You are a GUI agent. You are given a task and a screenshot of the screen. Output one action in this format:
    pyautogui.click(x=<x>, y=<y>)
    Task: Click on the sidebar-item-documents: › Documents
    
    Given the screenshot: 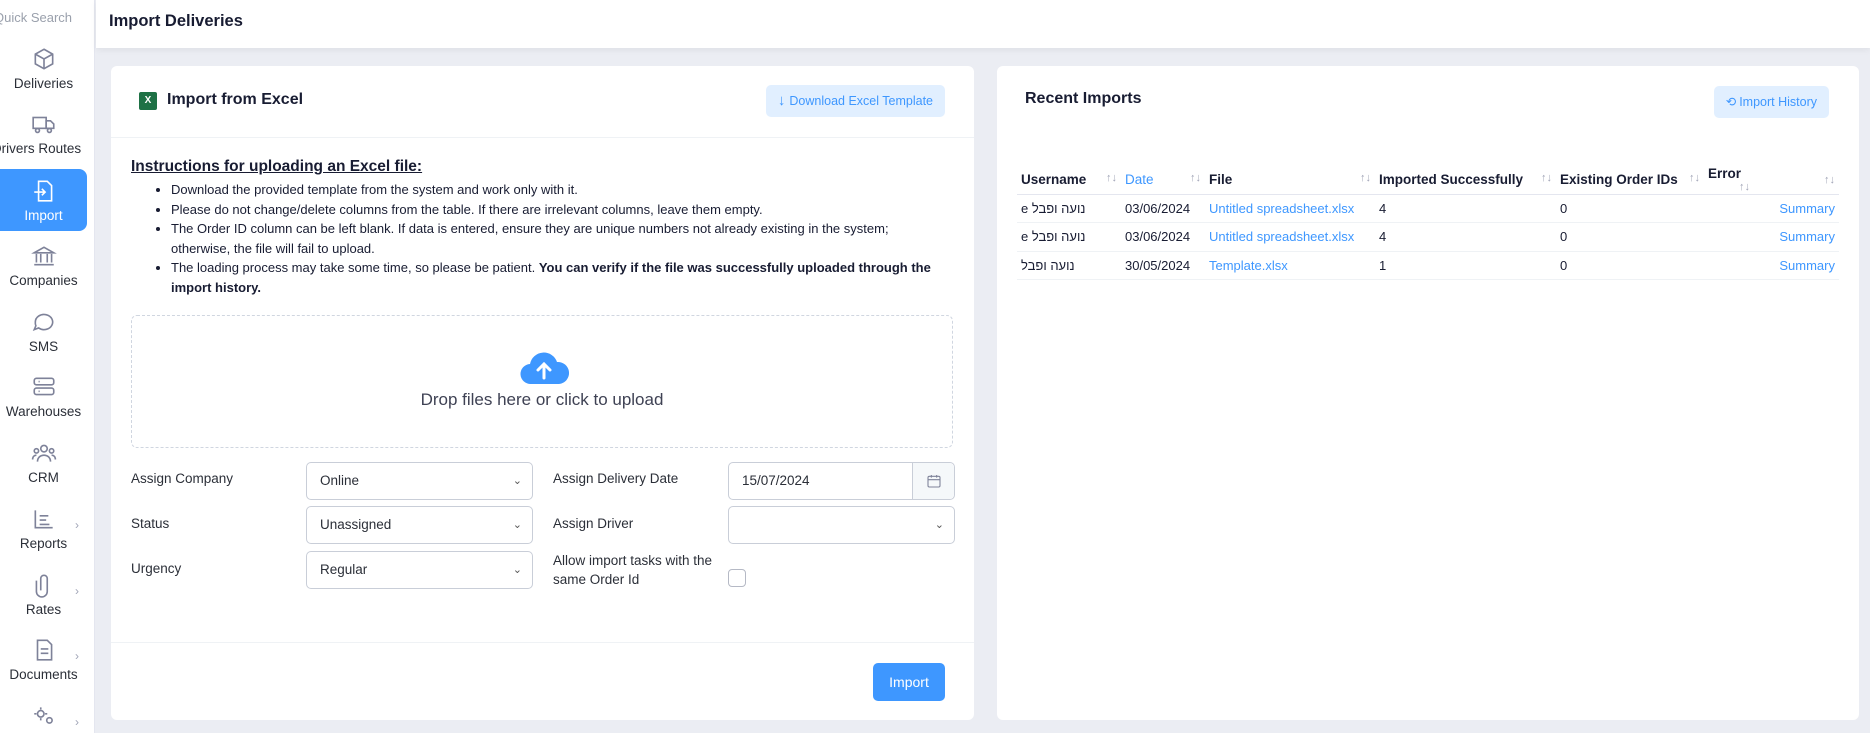 What is the action you would take?
    pyautogui.click(x=43, y=668)
    